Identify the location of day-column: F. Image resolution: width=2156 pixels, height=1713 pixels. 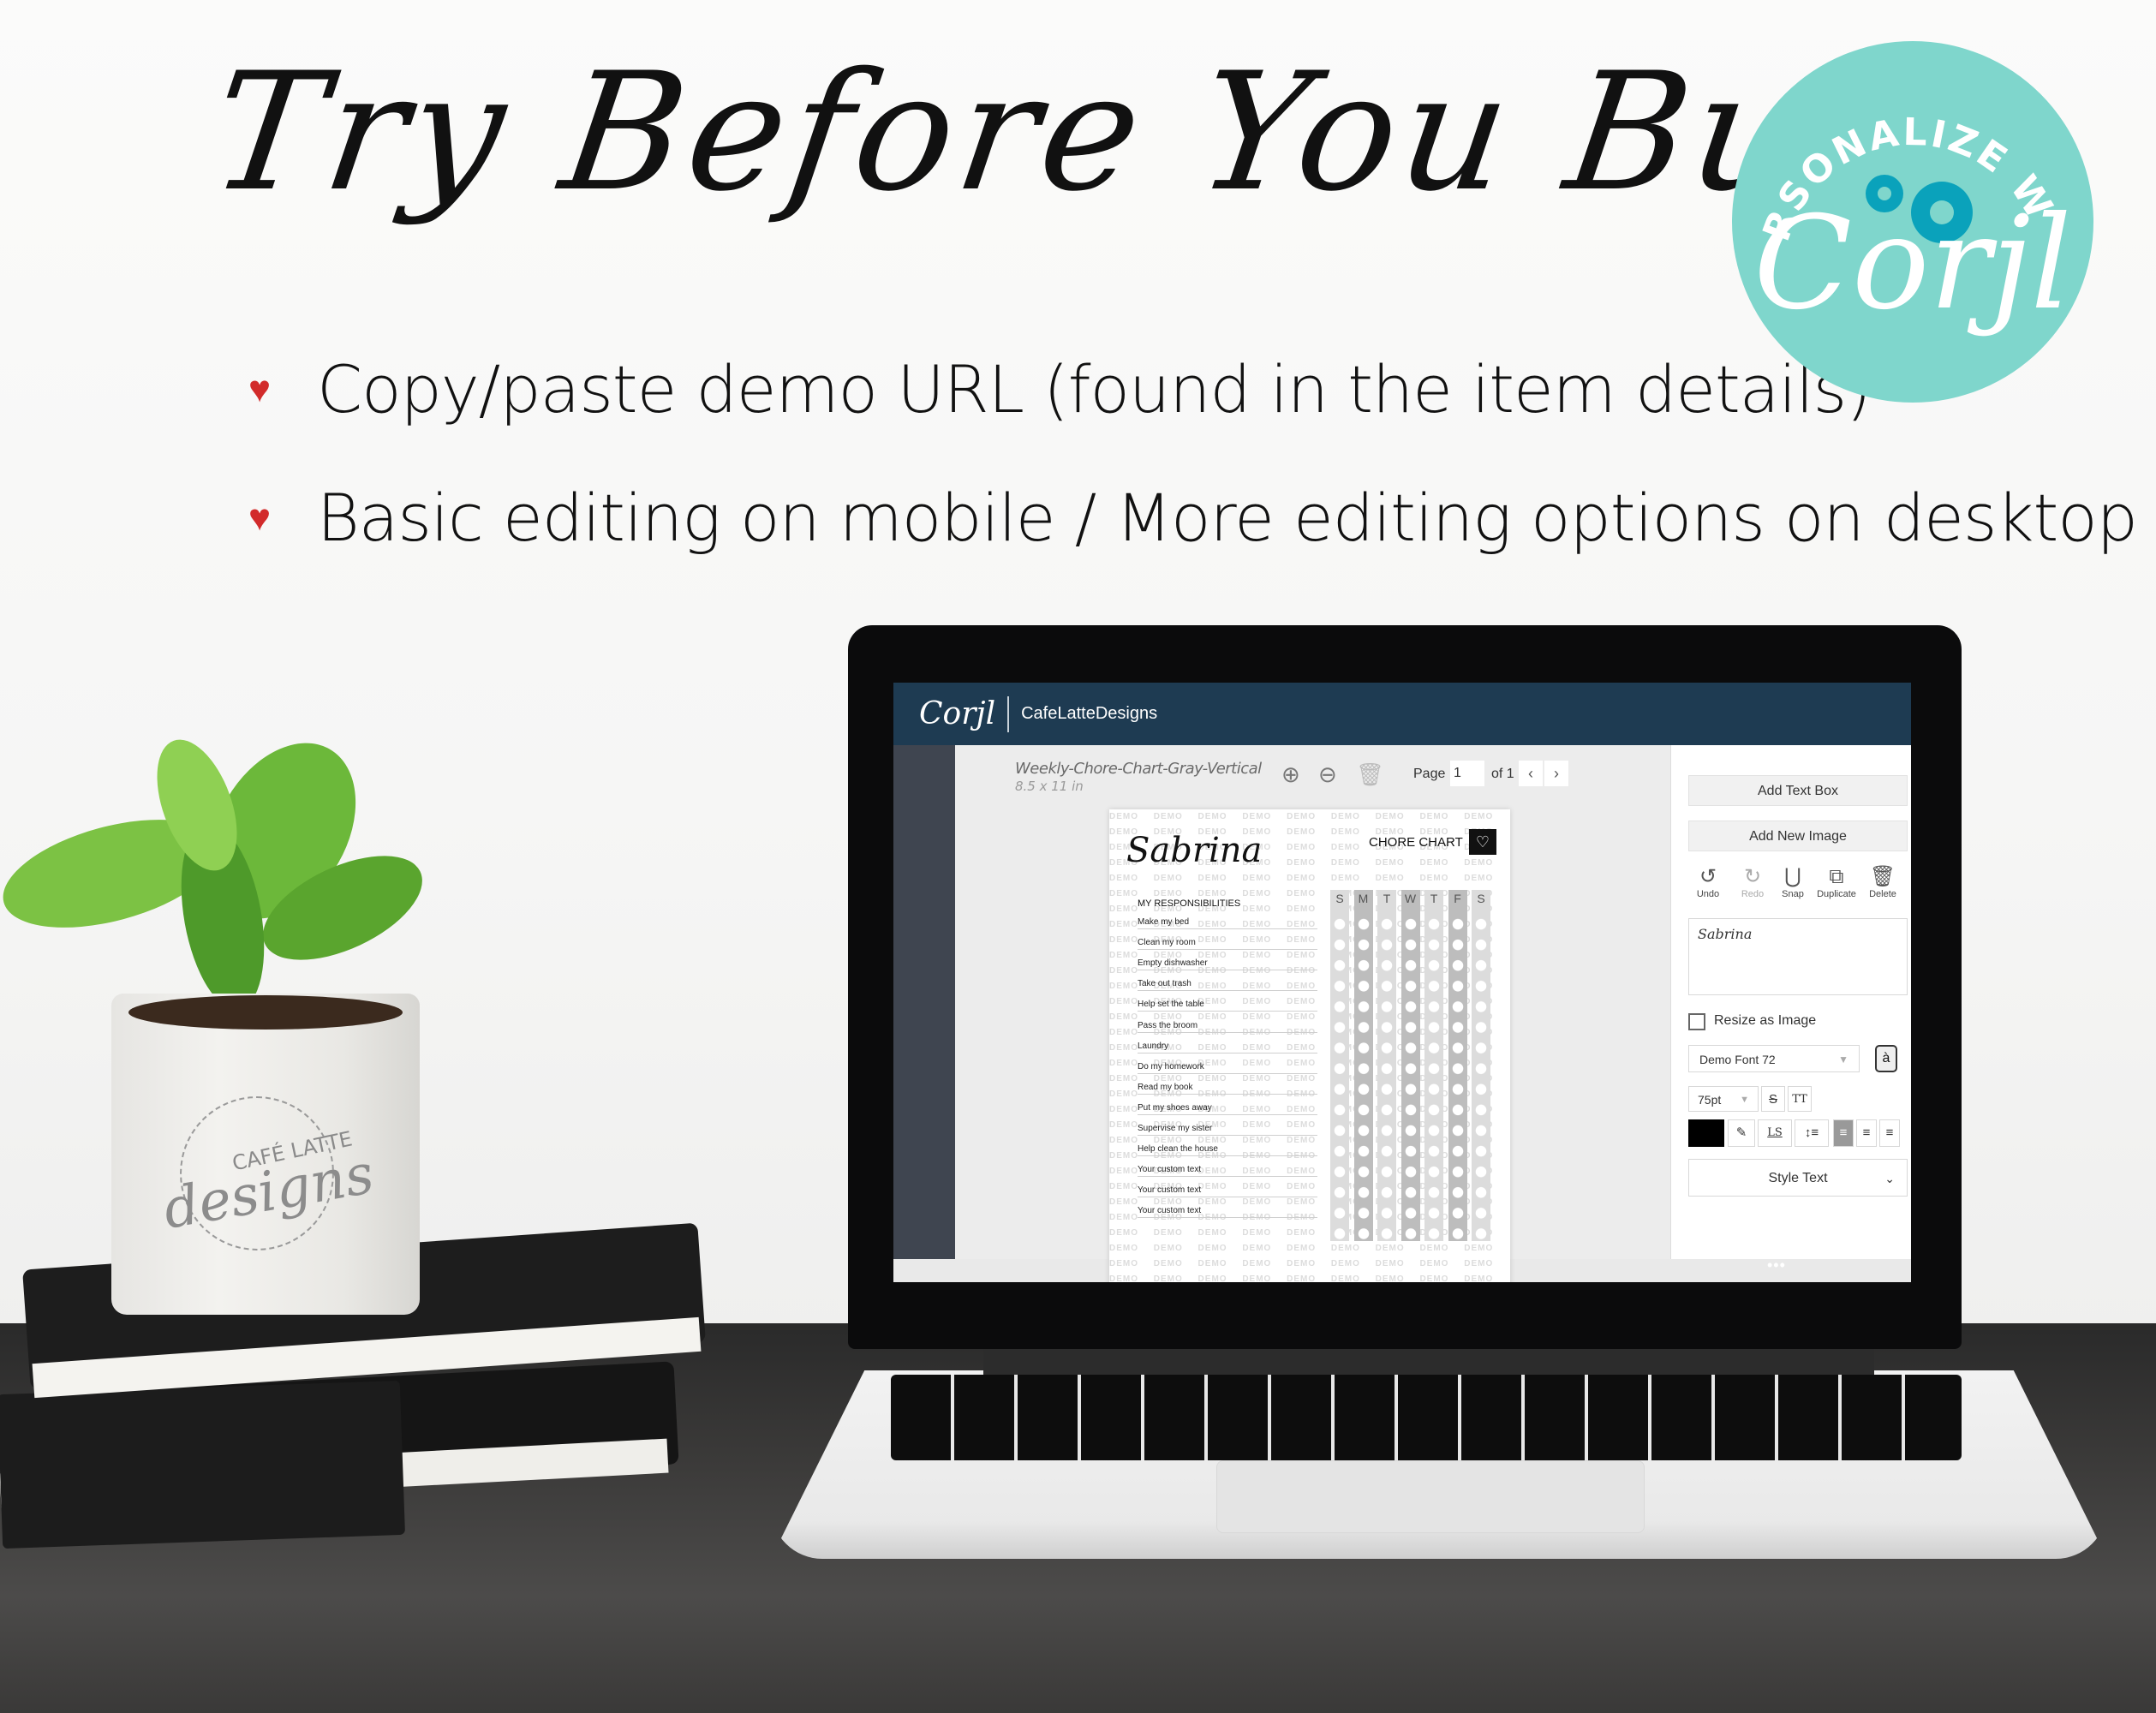
(1457, 1065).